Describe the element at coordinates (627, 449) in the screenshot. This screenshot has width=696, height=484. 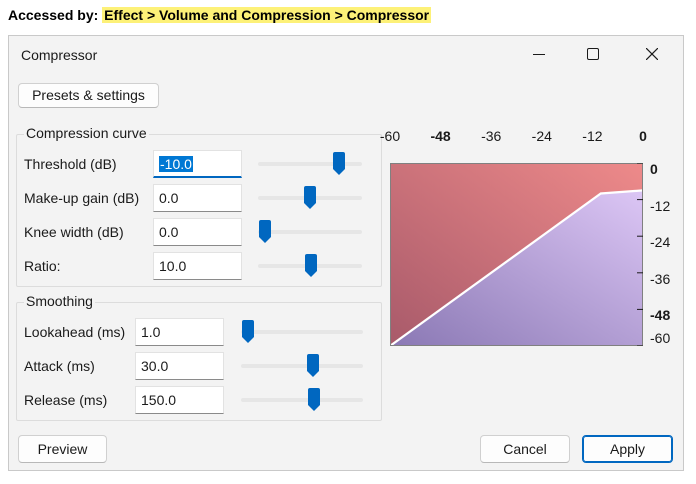
I see `apply-button: Apply` at that location.